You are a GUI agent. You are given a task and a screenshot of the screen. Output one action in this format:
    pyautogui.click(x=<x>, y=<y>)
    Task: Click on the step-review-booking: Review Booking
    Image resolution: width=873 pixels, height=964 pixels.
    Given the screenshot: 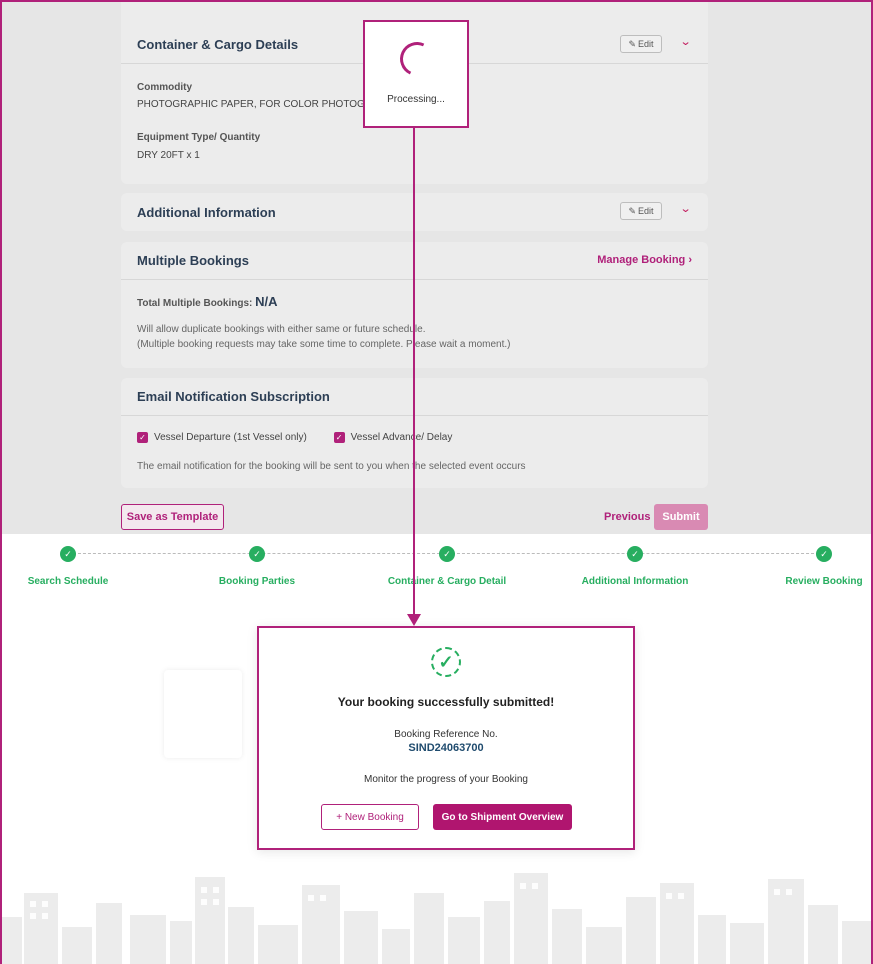 What is the action you would take?
    pyautogui.click(x=823, y=581)
    